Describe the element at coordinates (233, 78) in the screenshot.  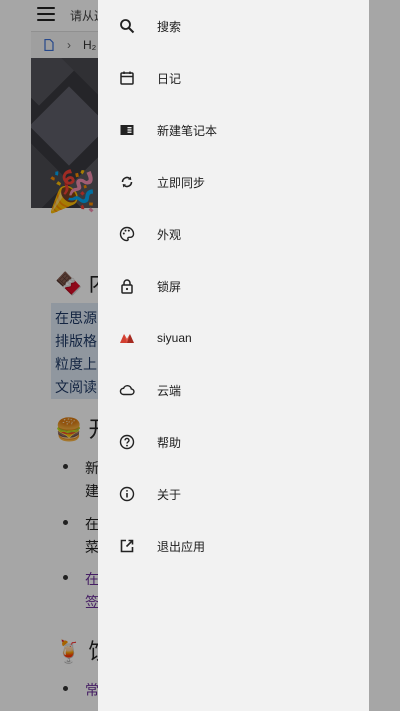
I see `menu-item-diary: 日记` at that location.